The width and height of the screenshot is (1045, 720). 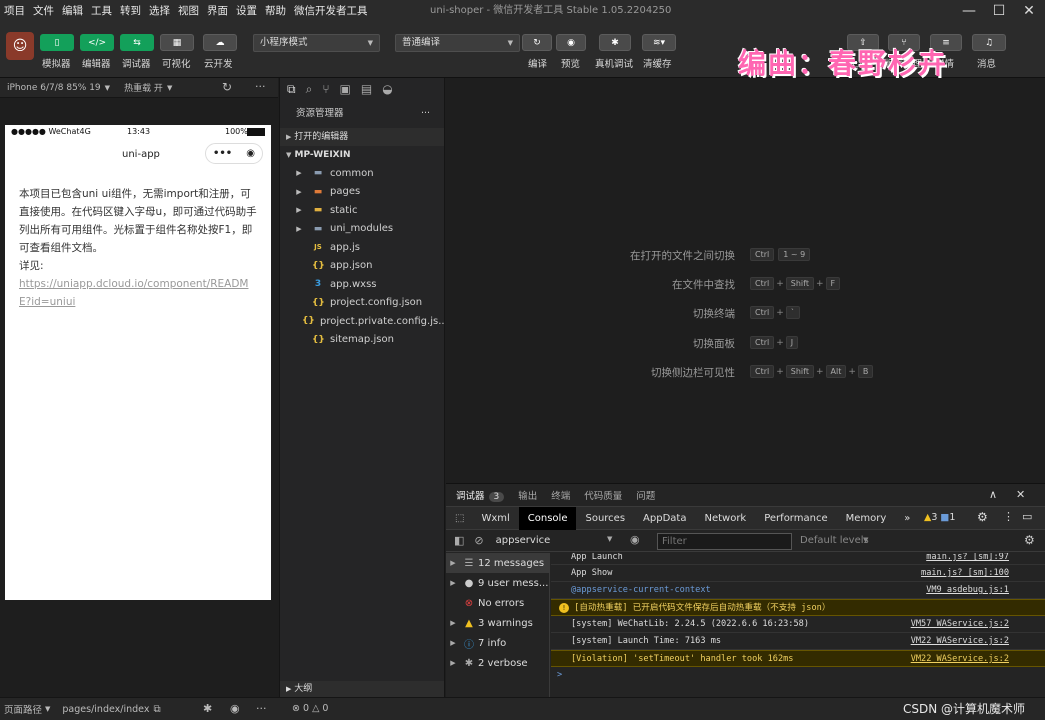 What do you see at coordinates (362, 340) in the screenshot?
I see `tree-file-sitemap: {} sitemap.json` at bounding box center [362, 340].